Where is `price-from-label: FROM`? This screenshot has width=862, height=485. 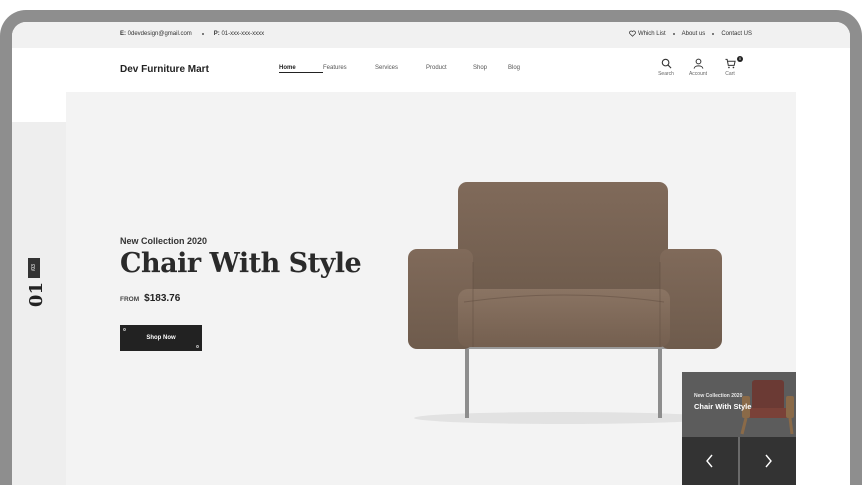
price-from-label: FROM is located at coordinates (130, 299).